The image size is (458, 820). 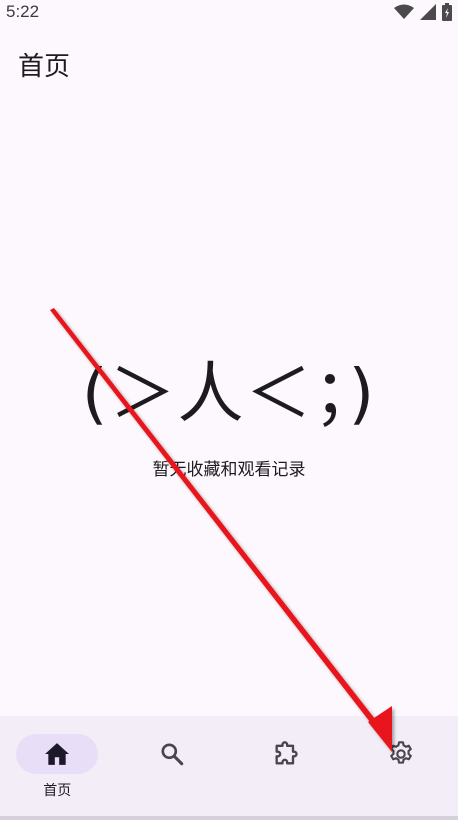 I want to click on nav-extensions-container, so click(x=286, y=754).